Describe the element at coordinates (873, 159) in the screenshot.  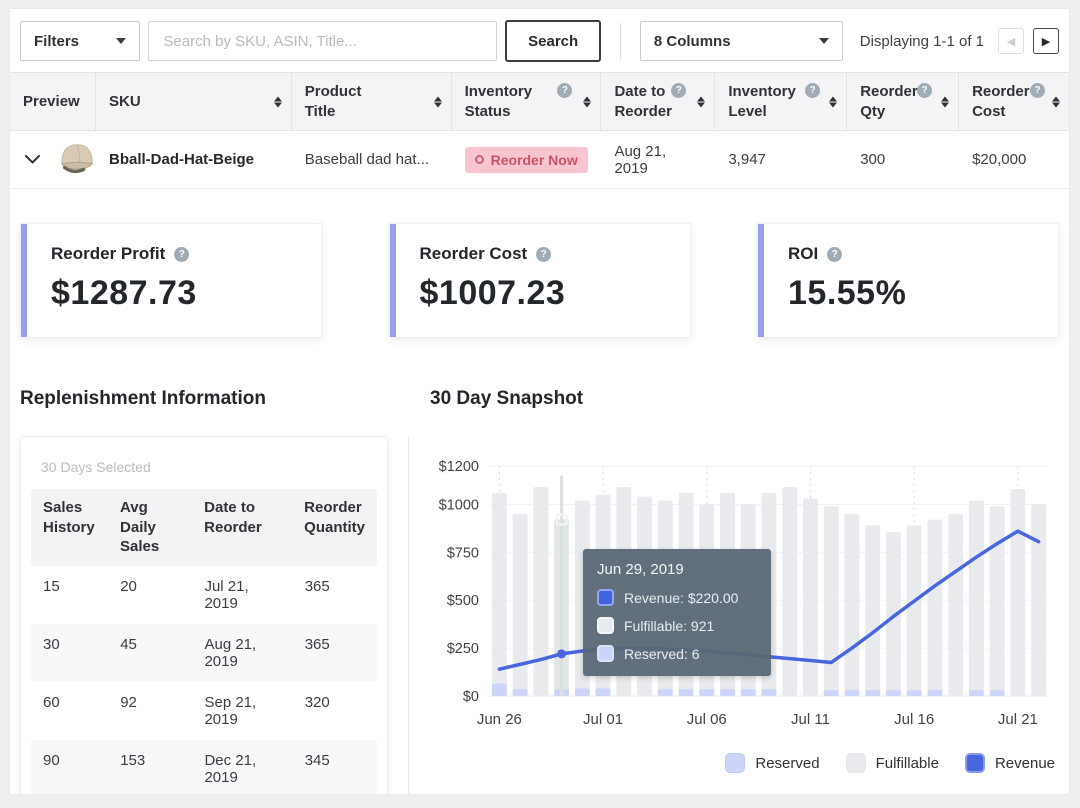
I see `reorder-qty-value: 300` at that location.